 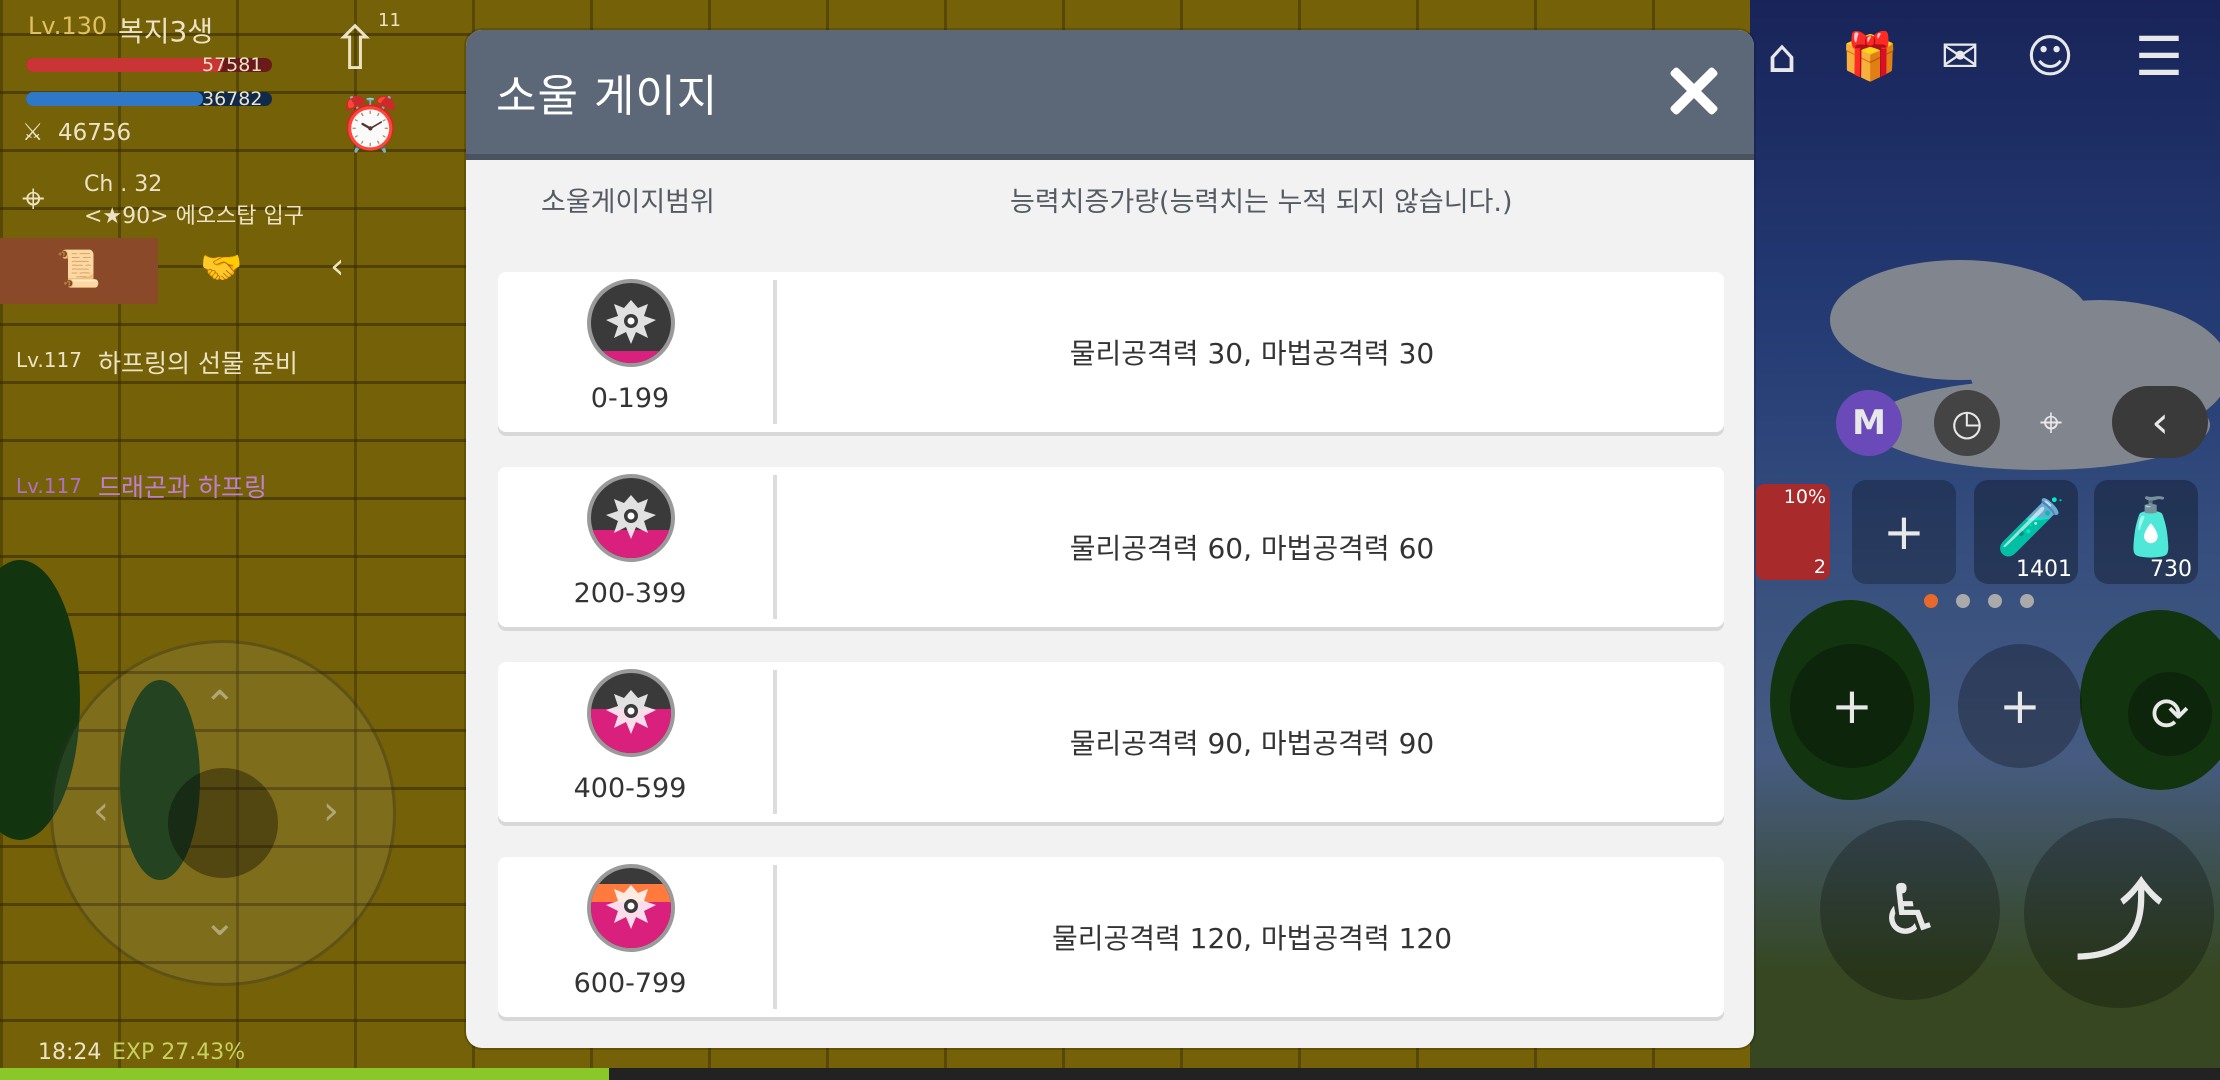 What do you see at coordinates (1869, 423) in the screenshot?
I see `maple-m-icon: M` at bounding box center [1869, 423].